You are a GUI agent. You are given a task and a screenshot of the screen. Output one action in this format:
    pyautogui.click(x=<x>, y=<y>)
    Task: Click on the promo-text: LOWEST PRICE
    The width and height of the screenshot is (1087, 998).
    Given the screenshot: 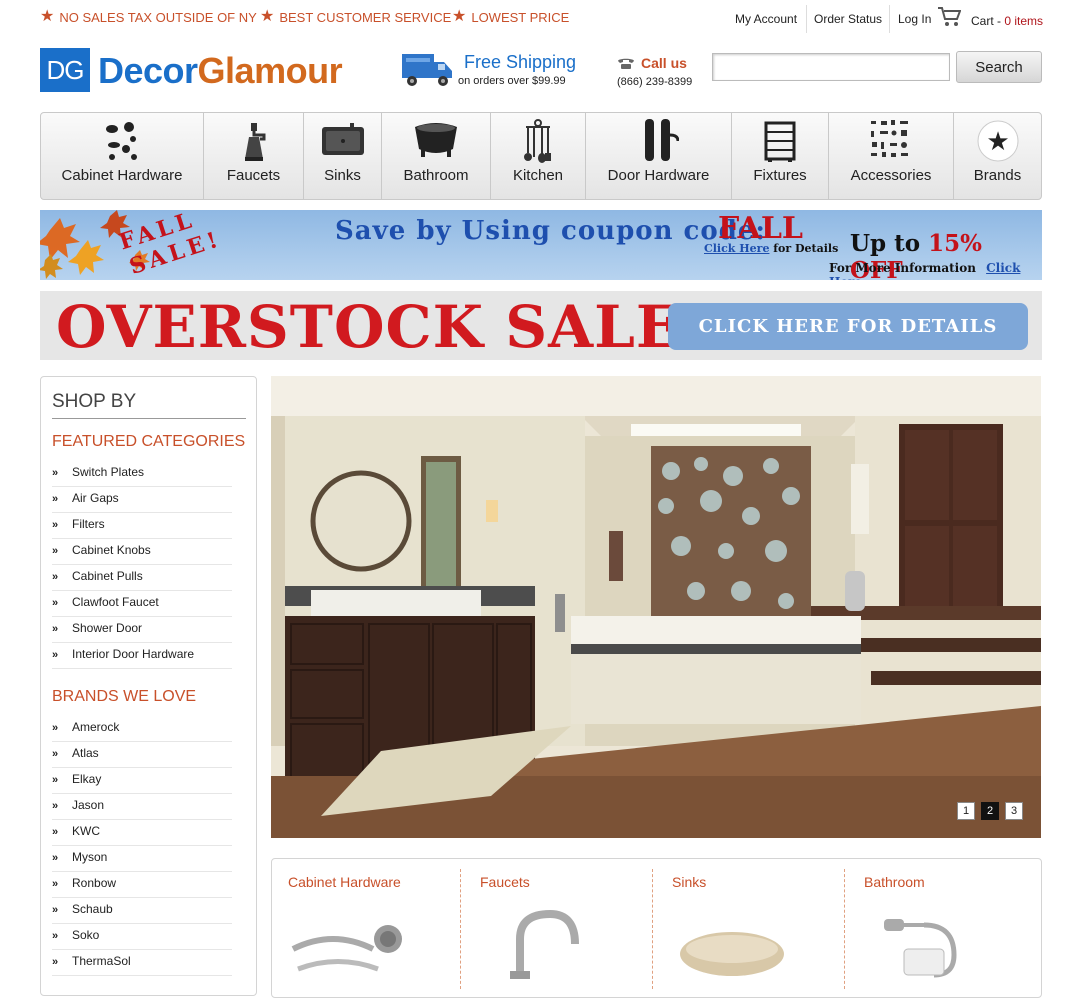 What is the action you would take?
    pyautogui.click(x=520, y=17)
    